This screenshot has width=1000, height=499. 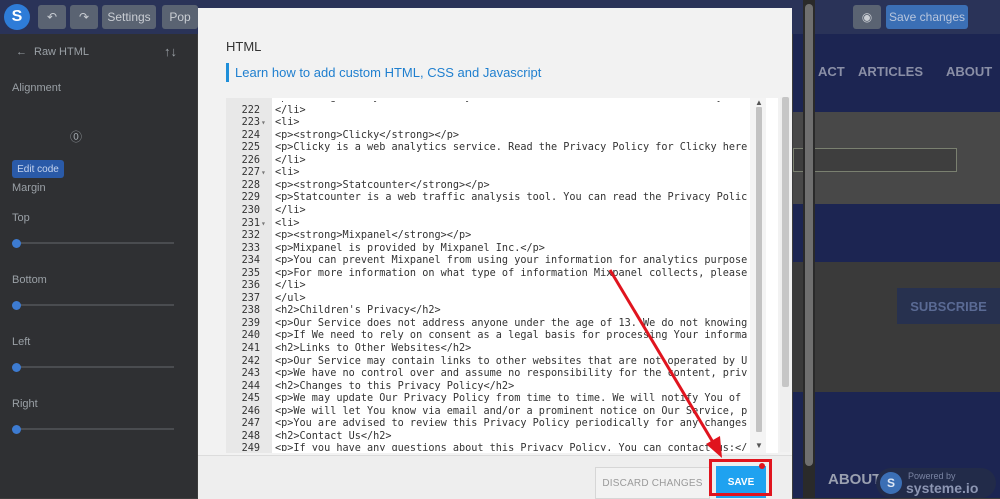 I want to click on annotation-dot, so click(x=762, y=466).